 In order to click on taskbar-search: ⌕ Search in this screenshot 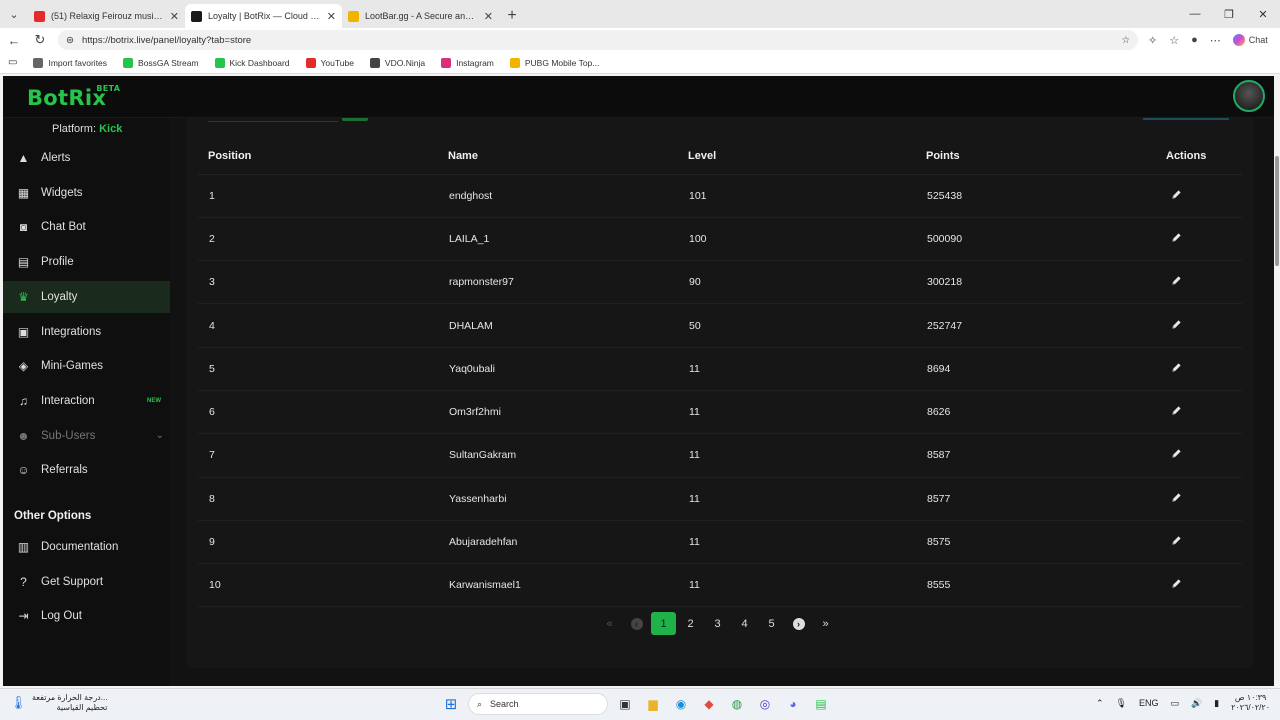, I will do `click(538, 704)`.